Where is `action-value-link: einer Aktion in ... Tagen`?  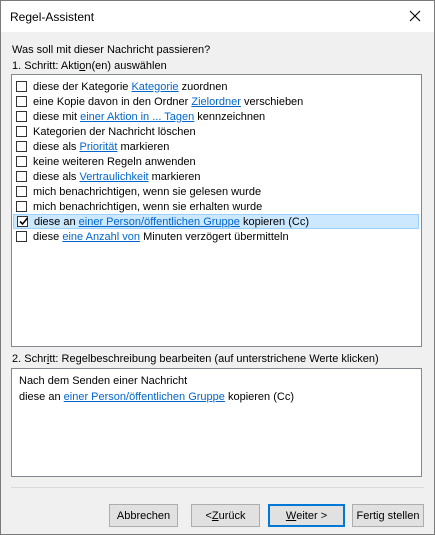 action-value-link: einer Aktion in ... Tagen is located at coordinates (137, 117).